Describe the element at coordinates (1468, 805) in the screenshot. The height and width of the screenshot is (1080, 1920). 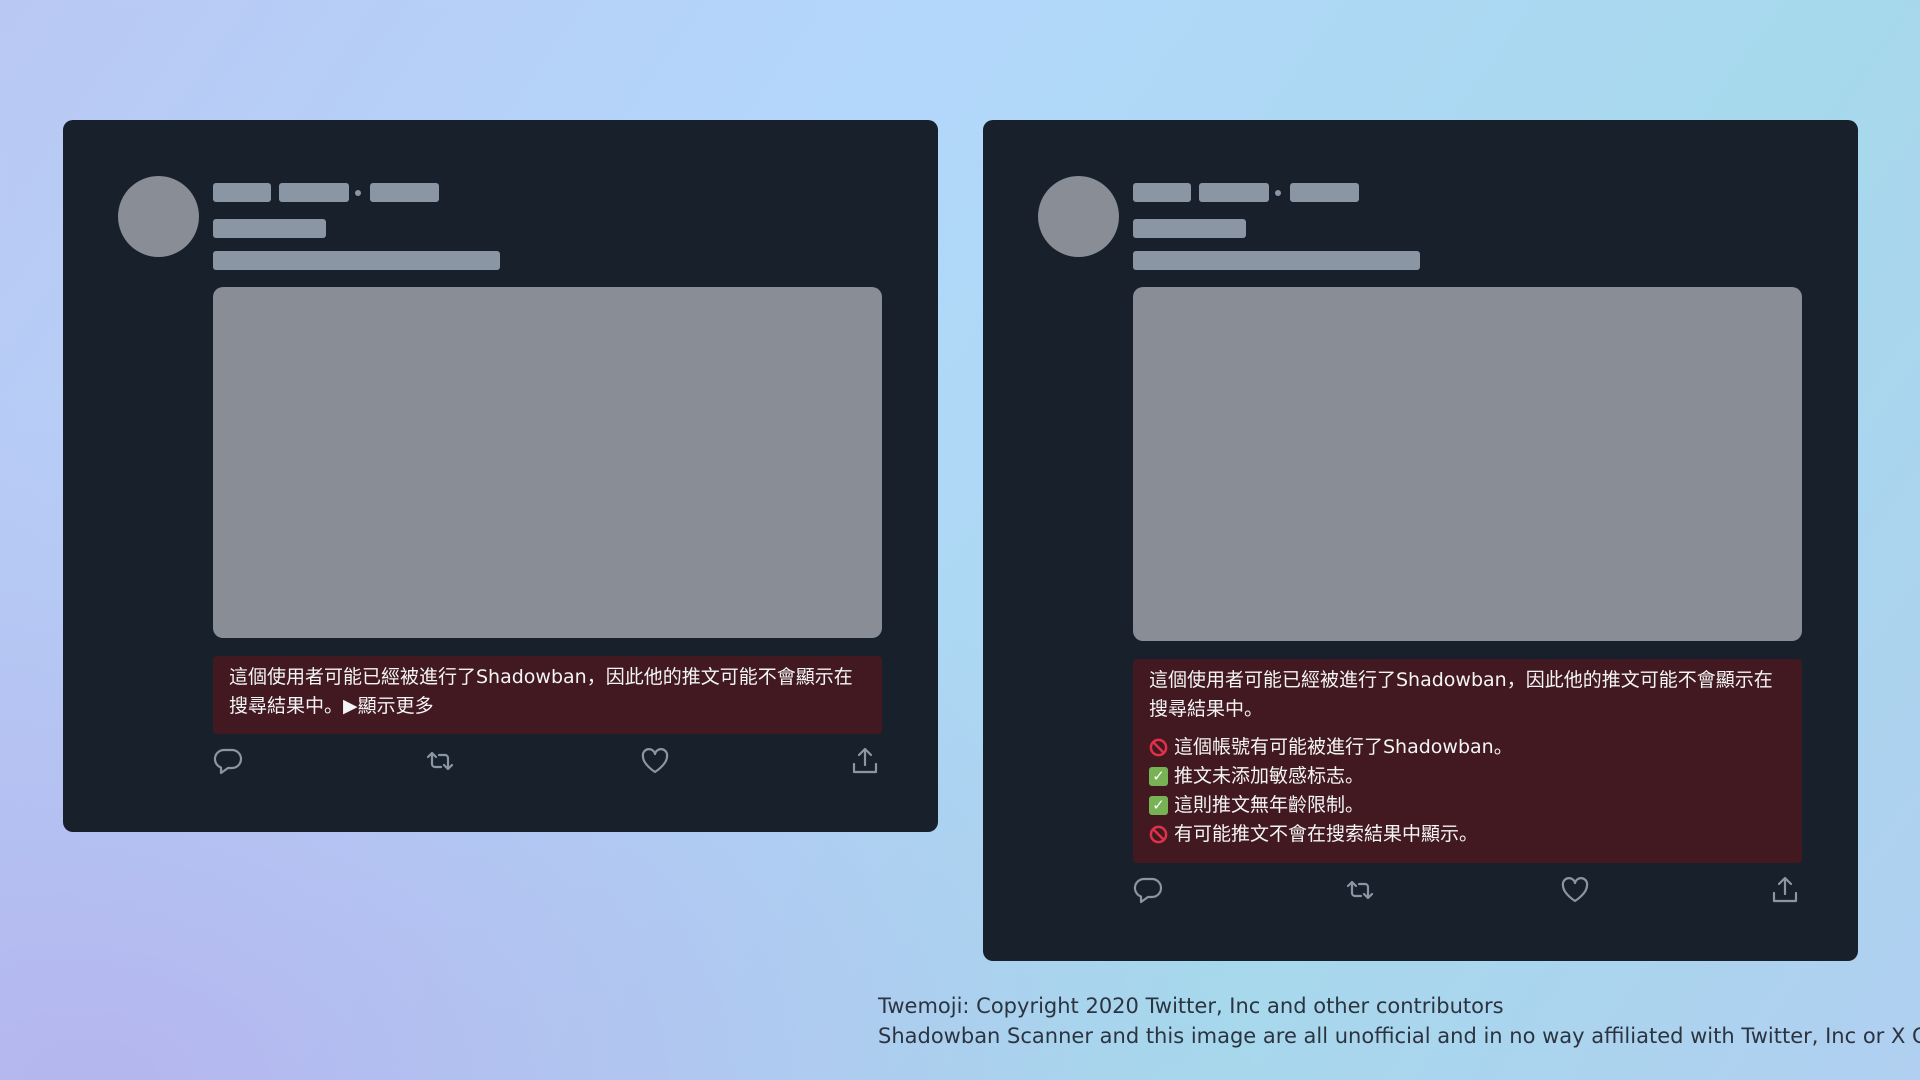
I see `check-item: ✓ 這則推文無年齡限制。` at that location.